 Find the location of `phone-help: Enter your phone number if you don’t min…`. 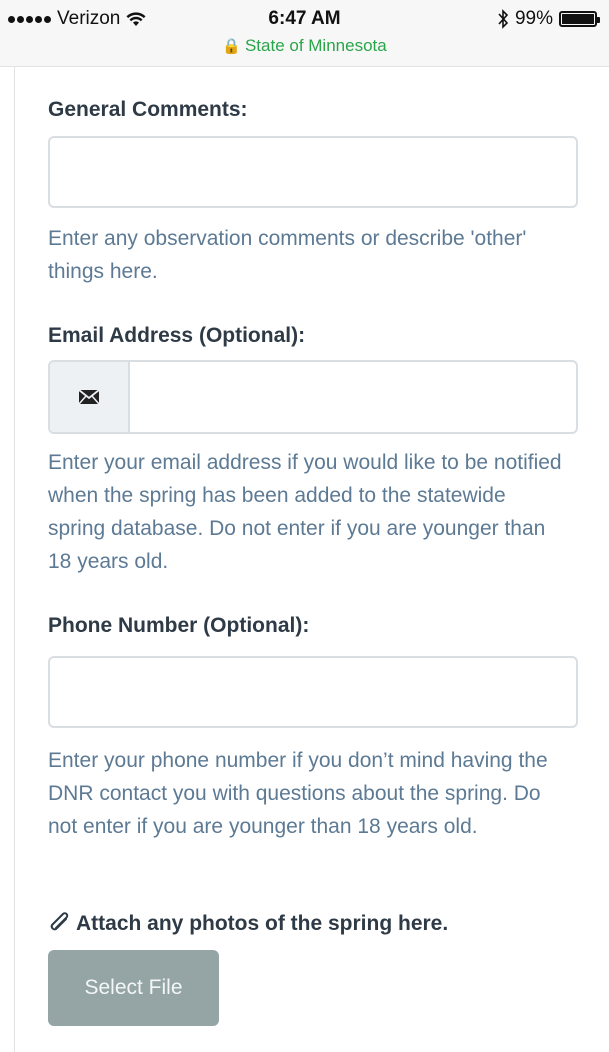

phone-help: Enter your phone number if you don’t min… is located at coordinates (298, 793).